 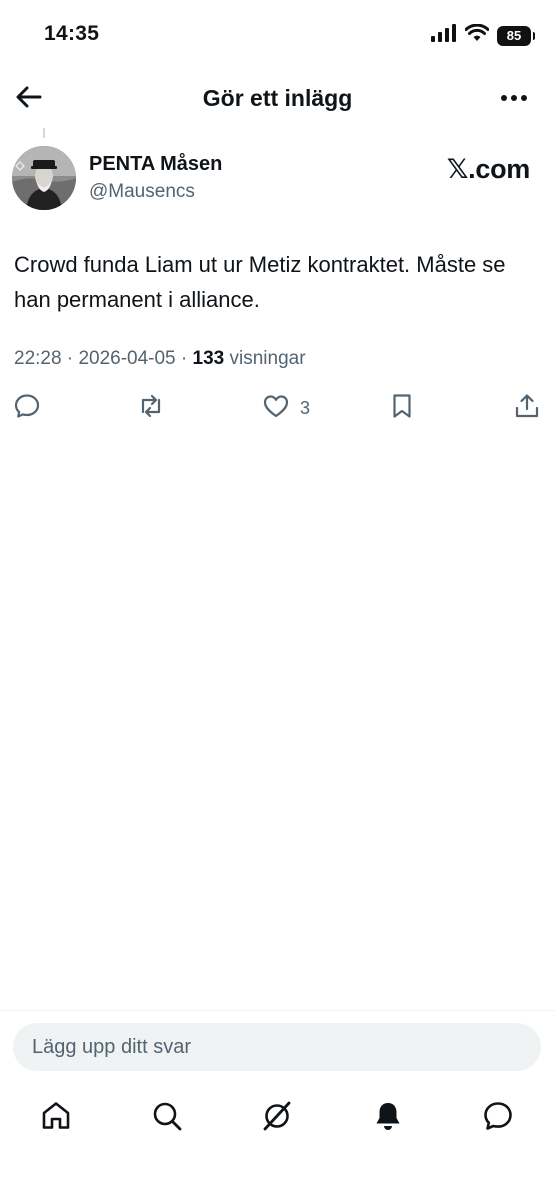 I want to click on reply-composer, so click(x=277, y=1047).